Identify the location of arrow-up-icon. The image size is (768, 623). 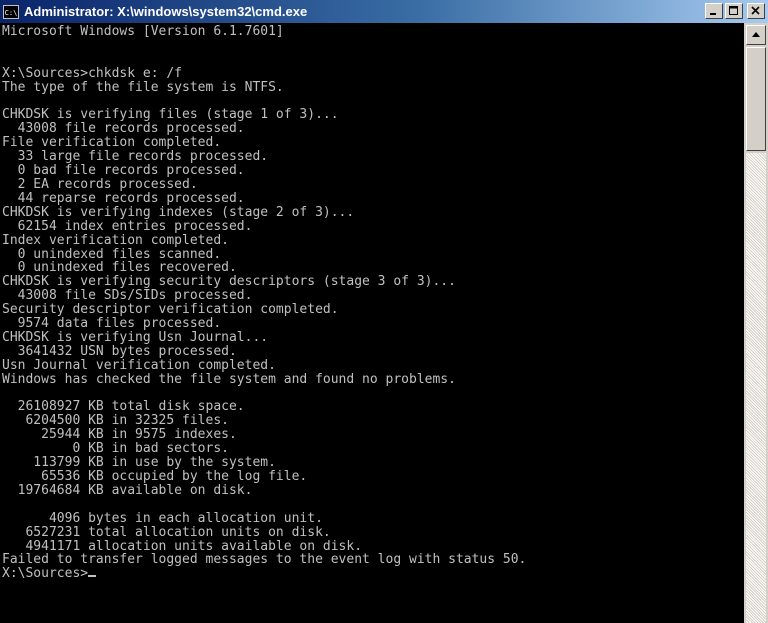
(756, 34).